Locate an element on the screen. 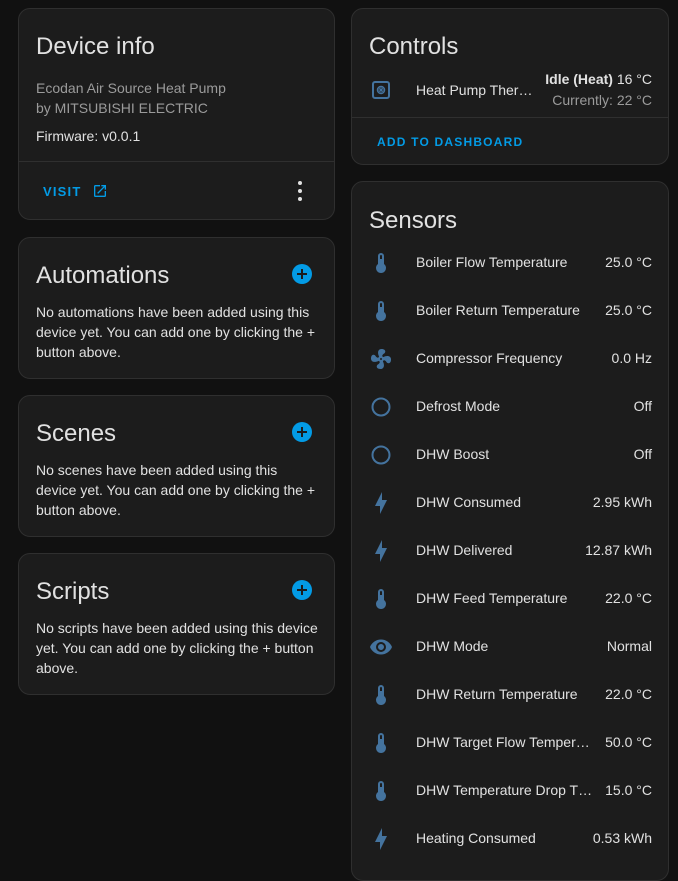  sensor-value: 0.0 Hz is located at coordinates (631, 358).